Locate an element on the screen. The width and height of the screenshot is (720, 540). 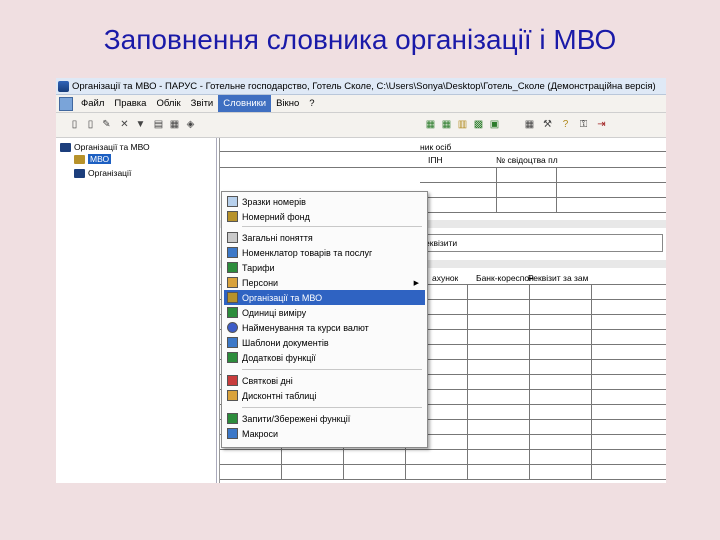
menu-item-additional-functions: Додаткові функції is located at coordinates (324, 357).